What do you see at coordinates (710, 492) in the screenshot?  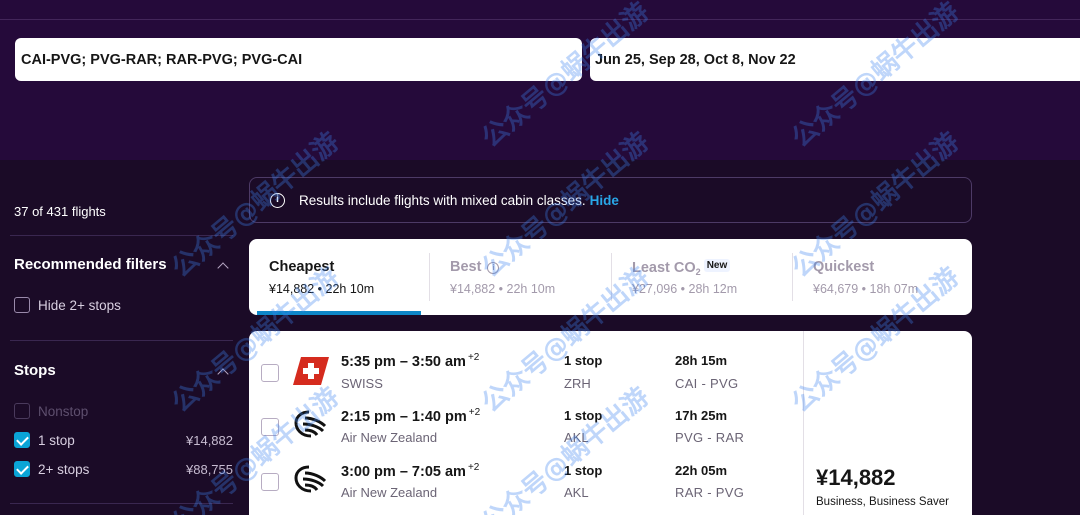 I see `leg-route: RAR - PVG` at bounding box center [710, 492].